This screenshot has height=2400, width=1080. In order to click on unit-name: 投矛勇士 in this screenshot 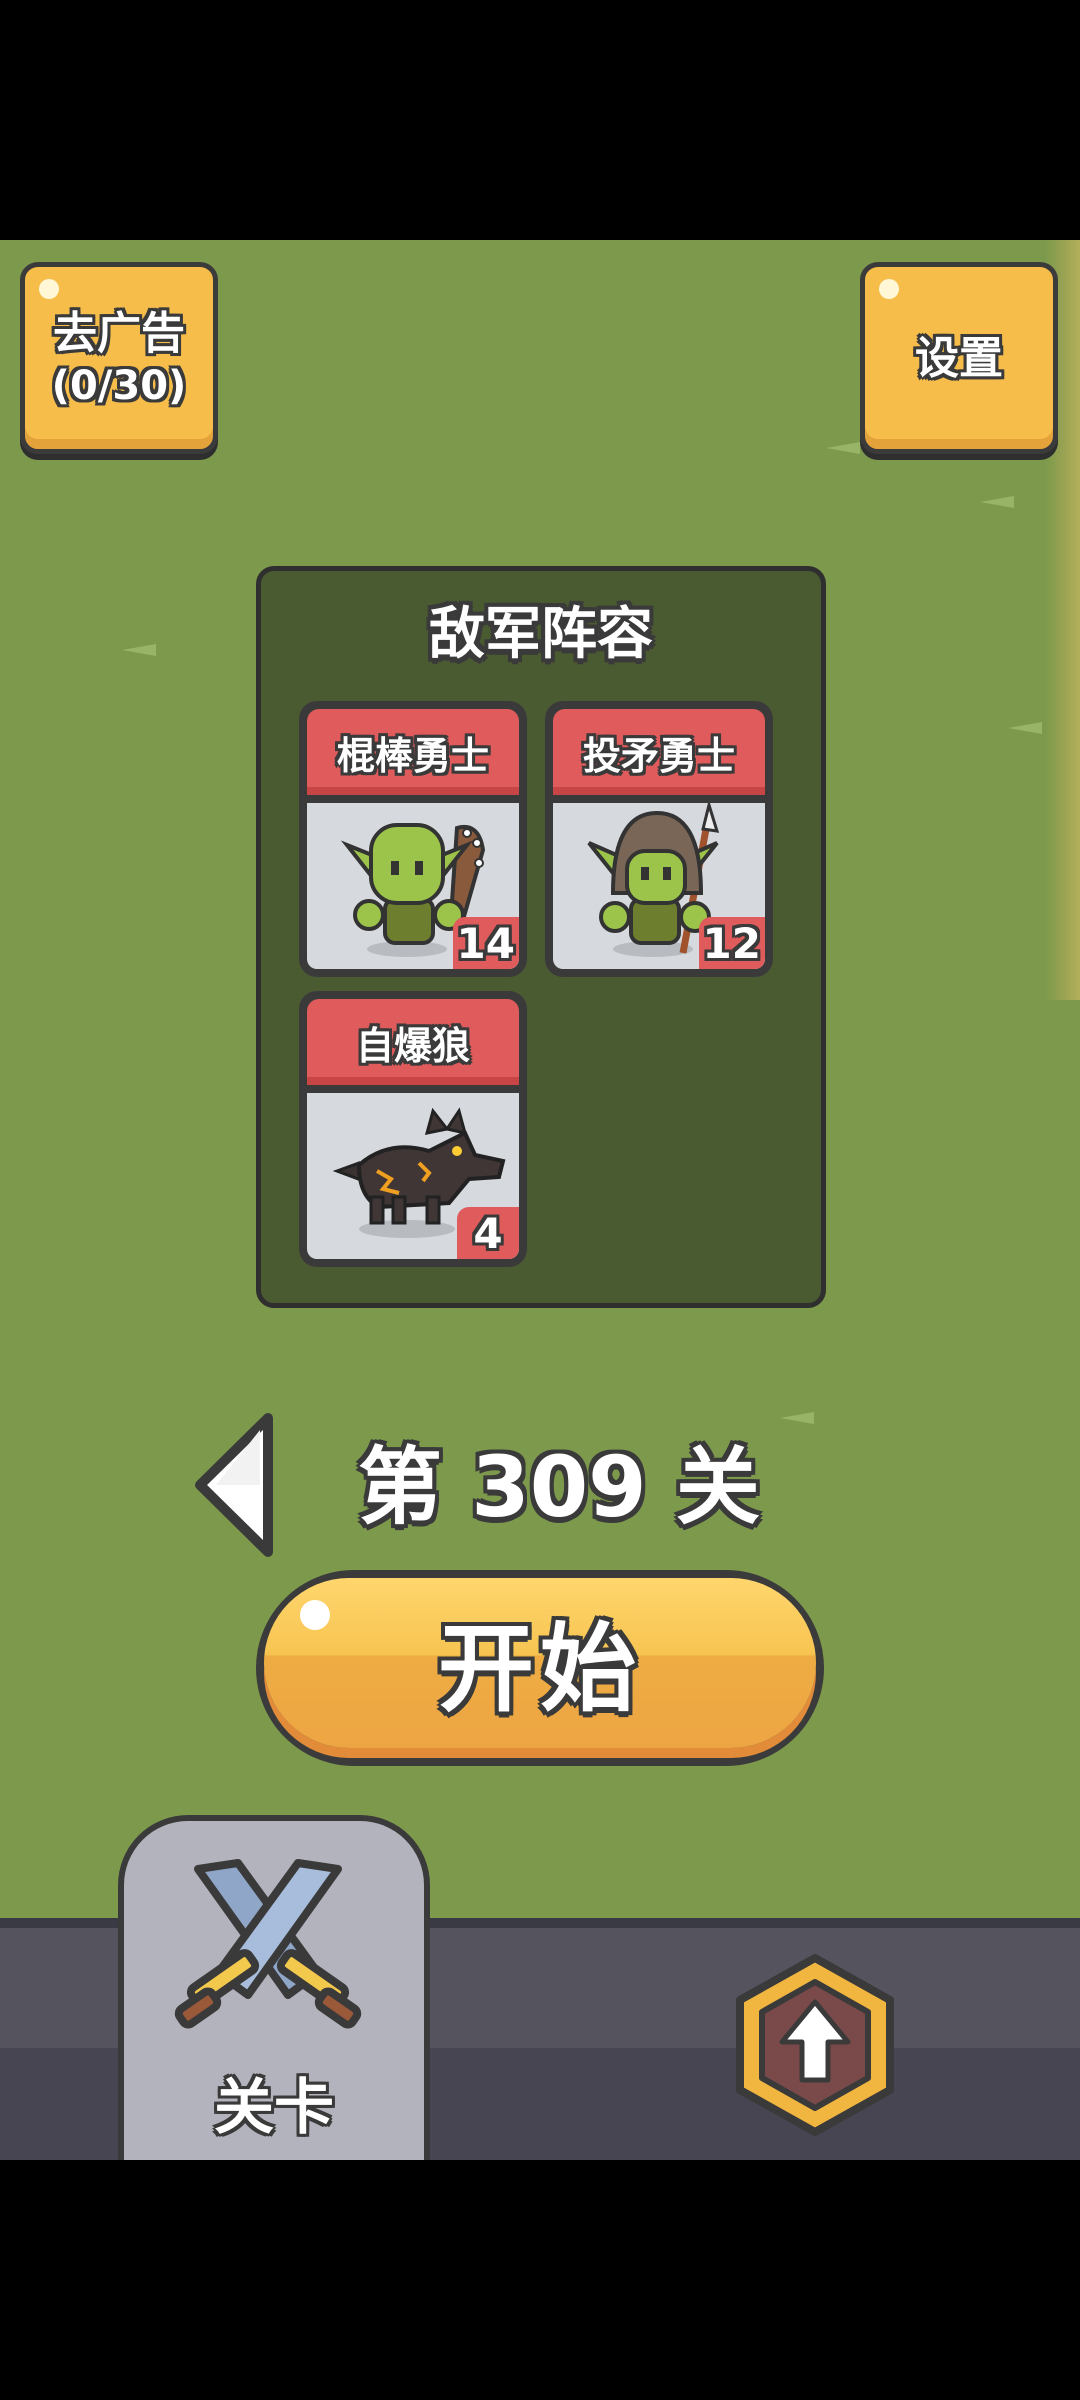, I will do `click(658, 755)`.